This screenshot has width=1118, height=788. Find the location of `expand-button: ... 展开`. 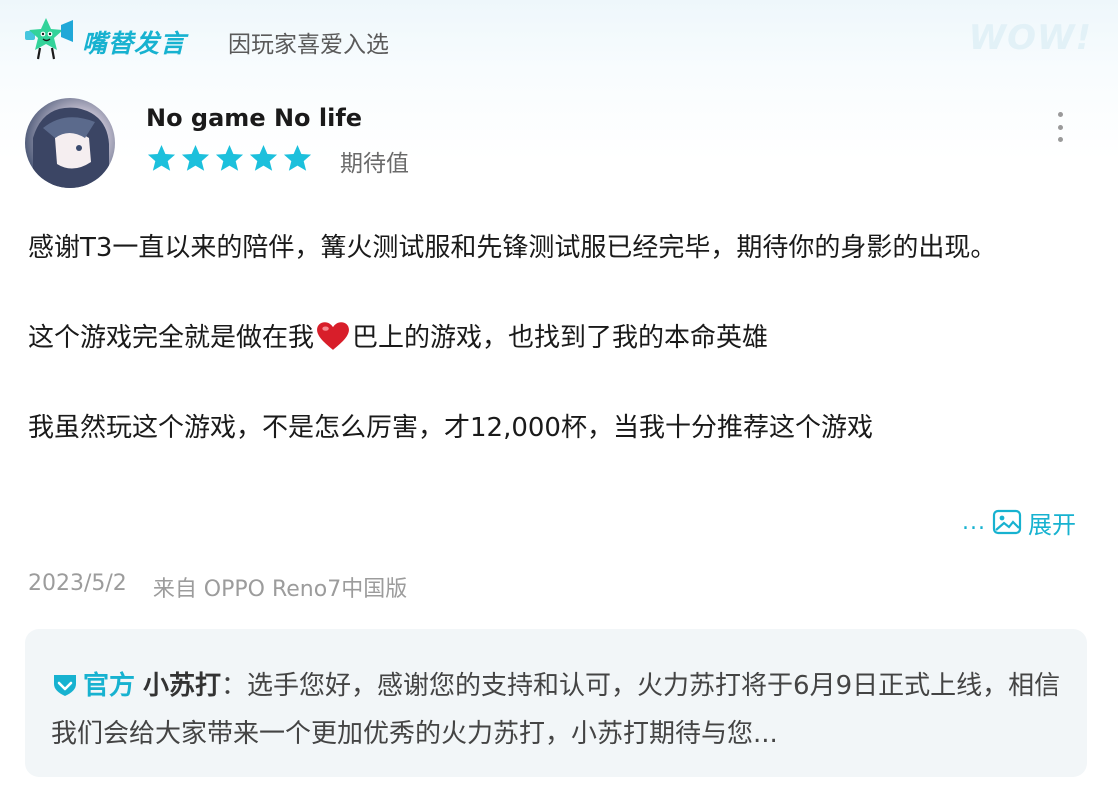

expand-button: ... 展开 is located at coordinates (1019, 522).